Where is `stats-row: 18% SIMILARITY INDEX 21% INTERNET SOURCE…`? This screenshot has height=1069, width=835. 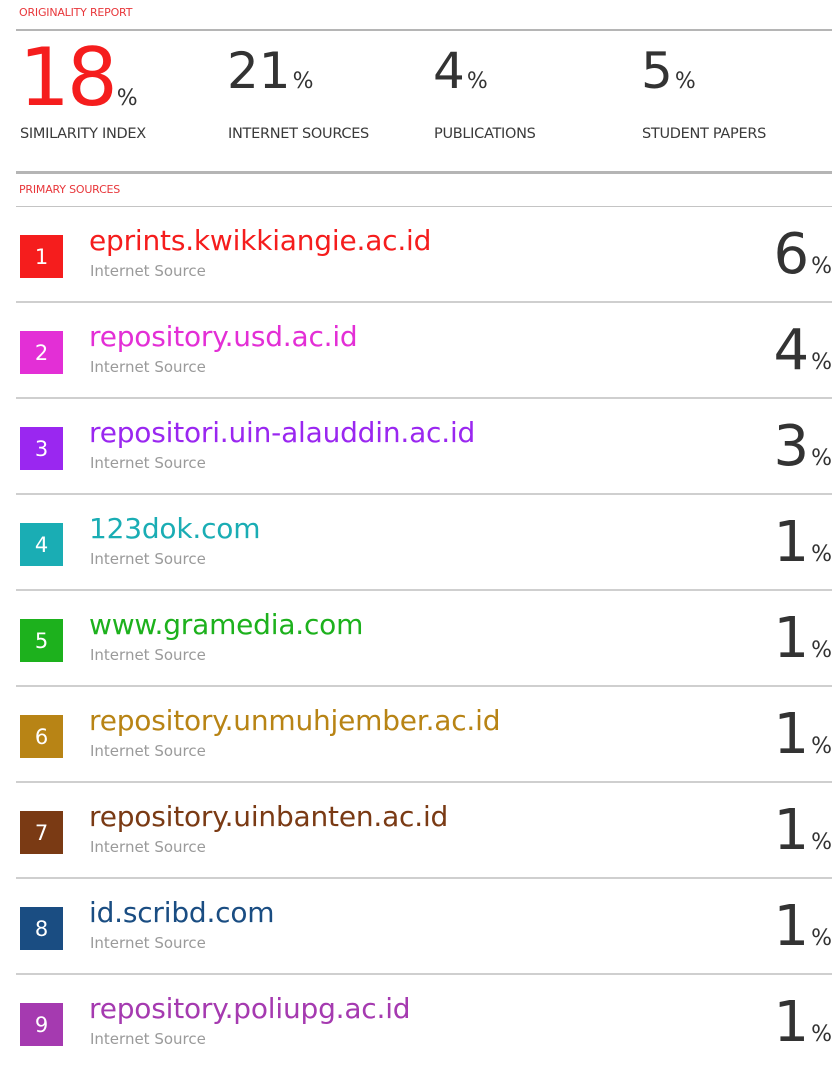
stats-row: 18% SIMILARITY INDEX 21% INTERNET SOURCE… is located at coordinates (417, 101).